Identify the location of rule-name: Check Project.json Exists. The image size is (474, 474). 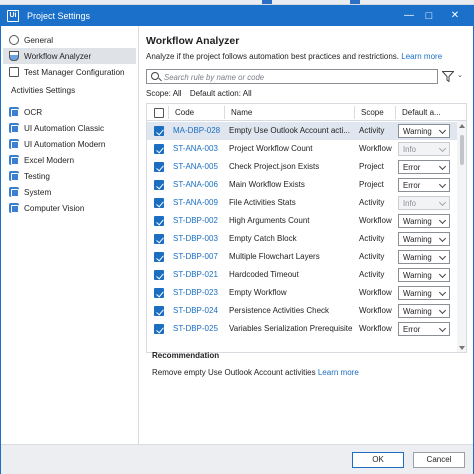
(274, 166).